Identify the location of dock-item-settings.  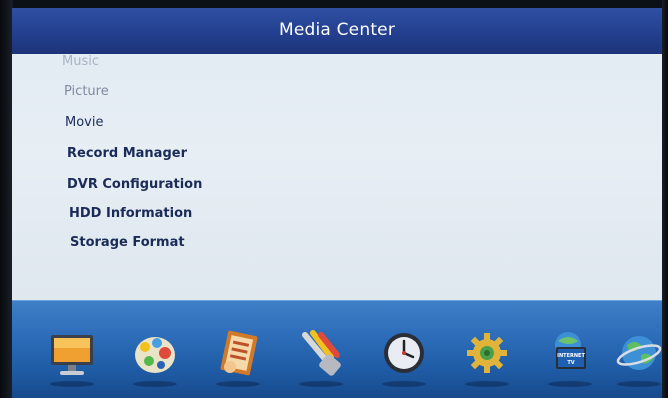
(487, 356).